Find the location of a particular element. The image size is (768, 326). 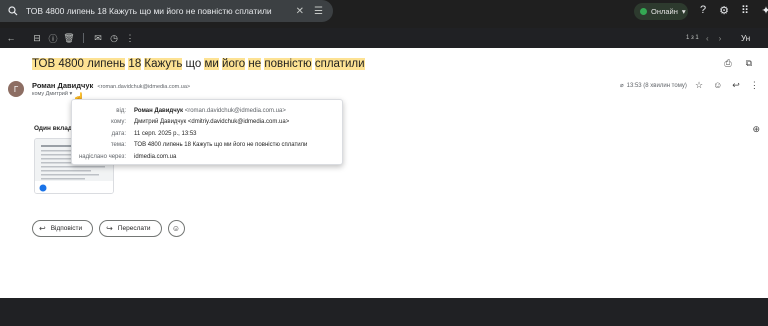

search-icon is located at coordinates (13, 11).